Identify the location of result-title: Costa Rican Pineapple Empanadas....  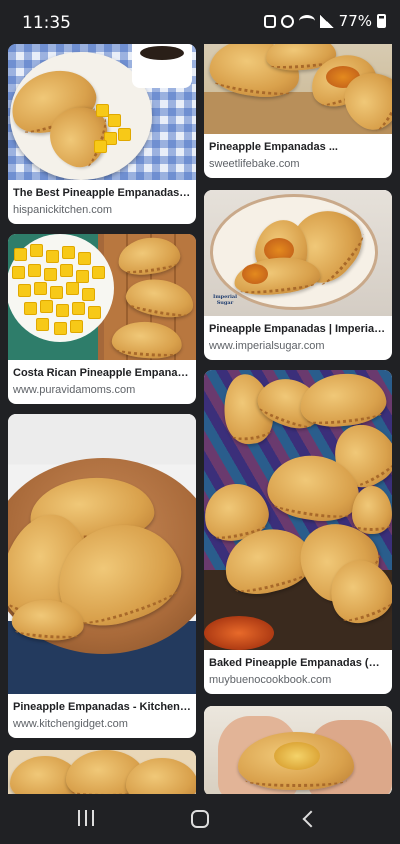
(102, 373).